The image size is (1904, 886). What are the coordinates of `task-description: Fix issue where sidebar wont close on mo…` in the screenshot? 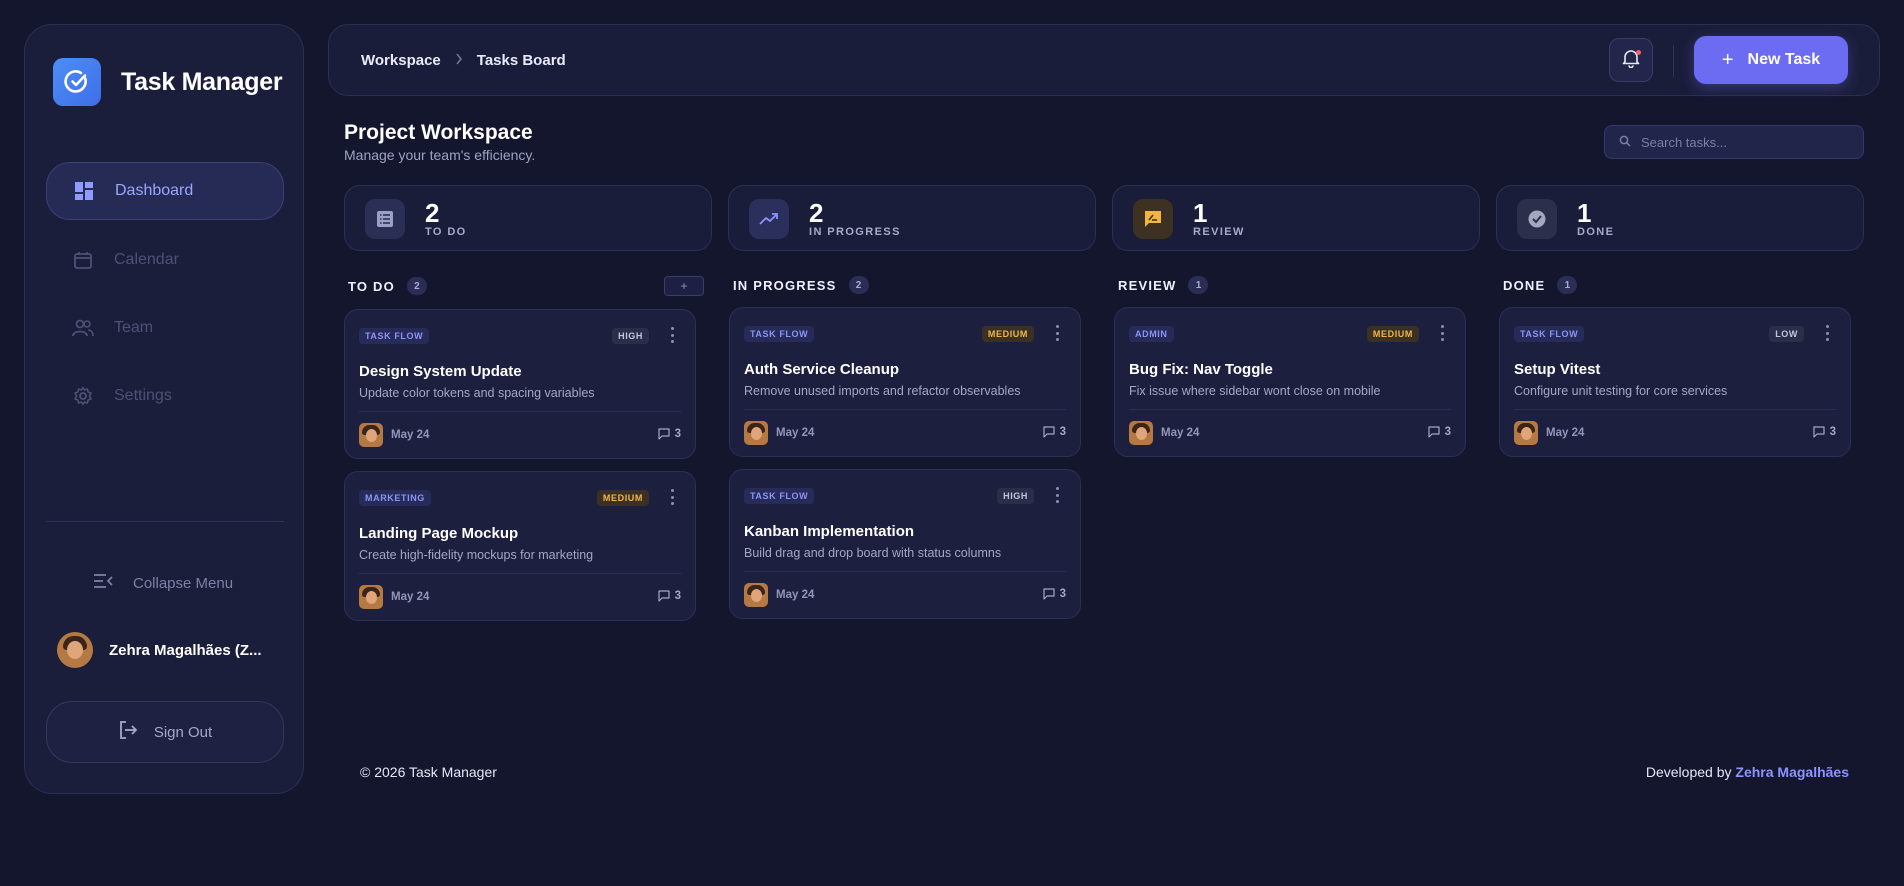 It's located at (1255, 391).